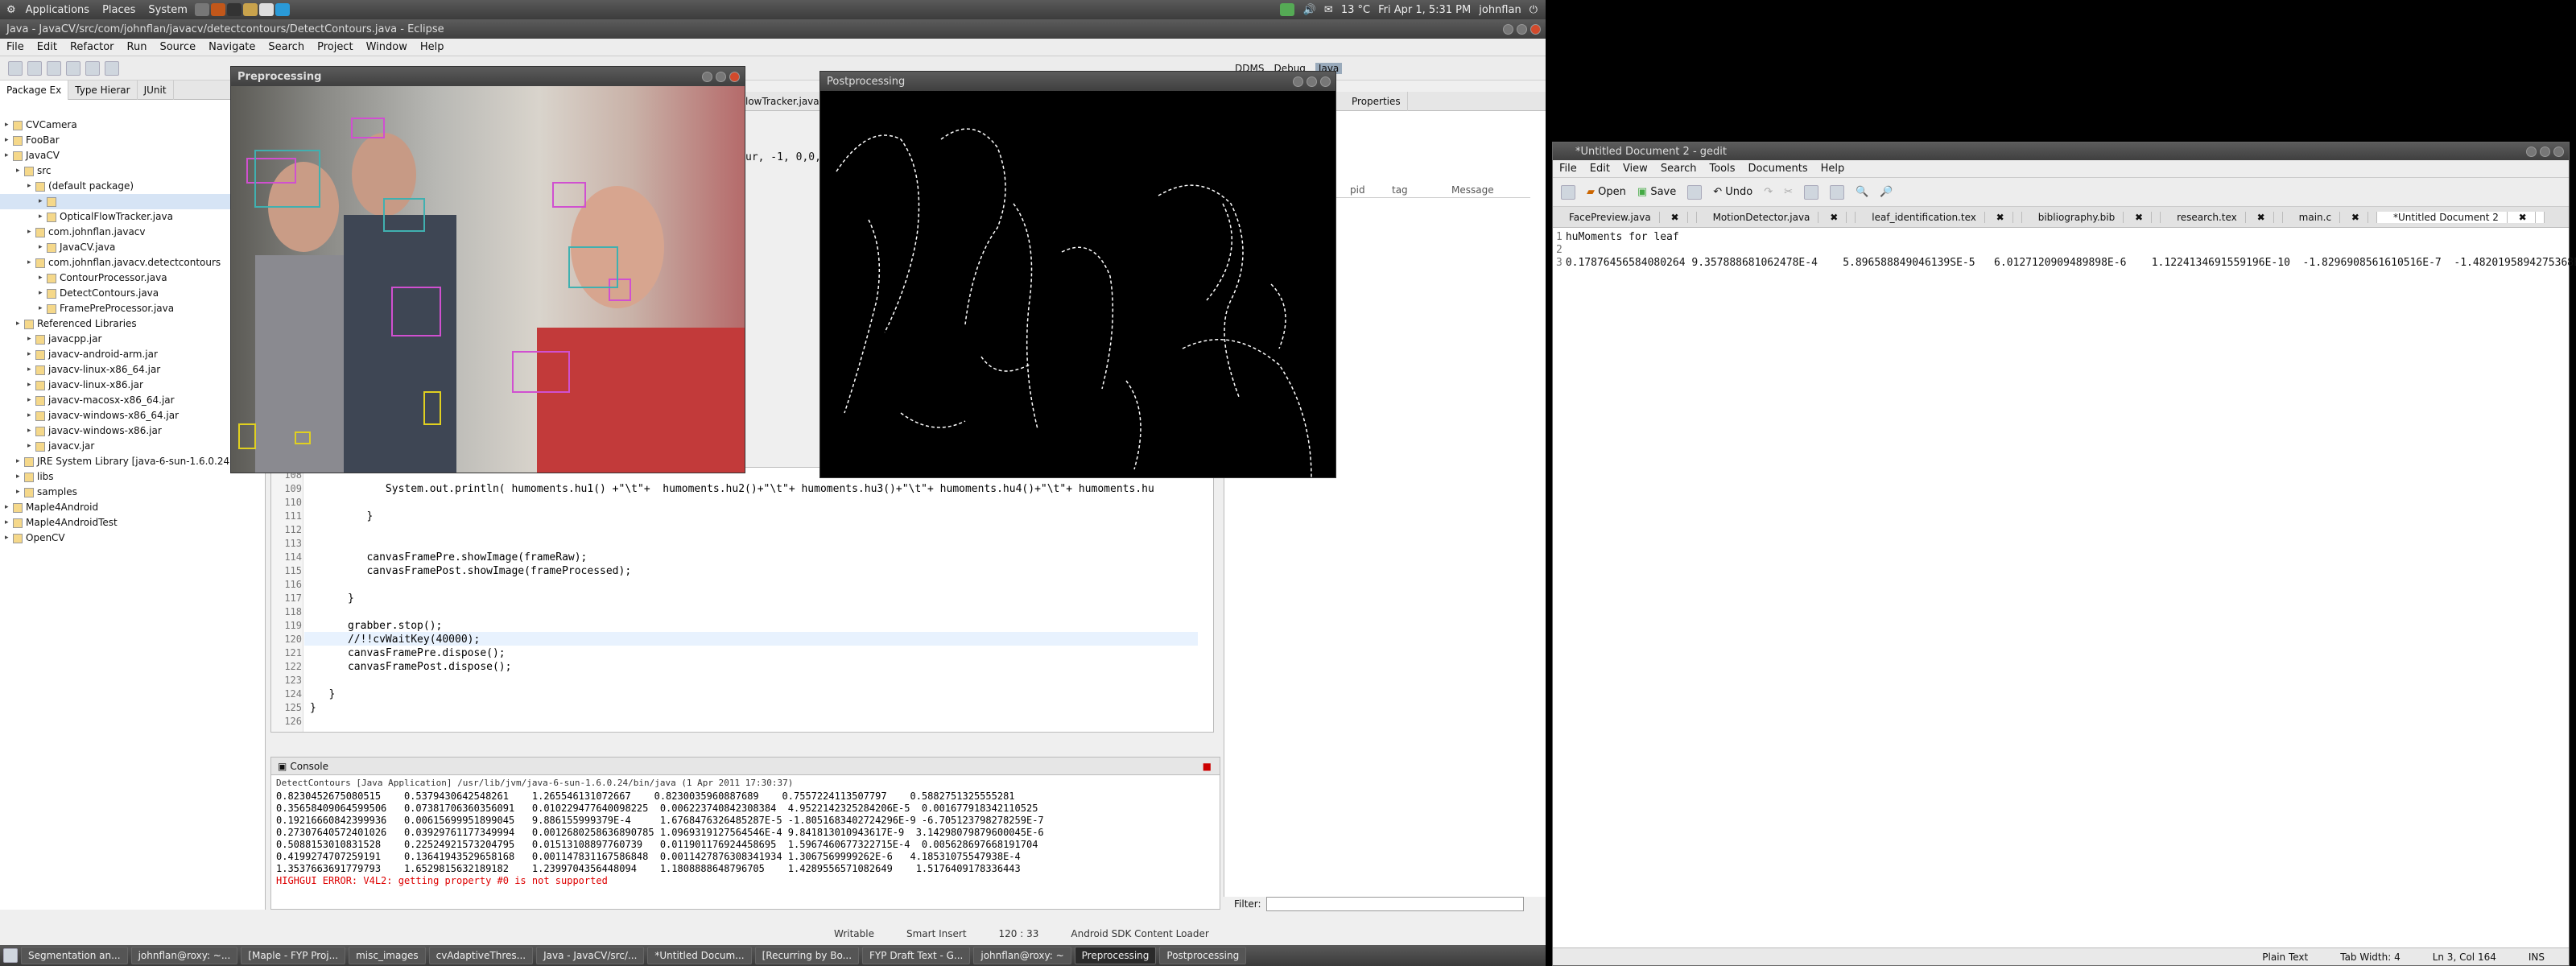 Image resolution: width=2576 pixels, height=966 pixels. Describe the element at coordinates (132, 140) in the screenshot. I see `tree-item: ▸ FooBar` at that location.